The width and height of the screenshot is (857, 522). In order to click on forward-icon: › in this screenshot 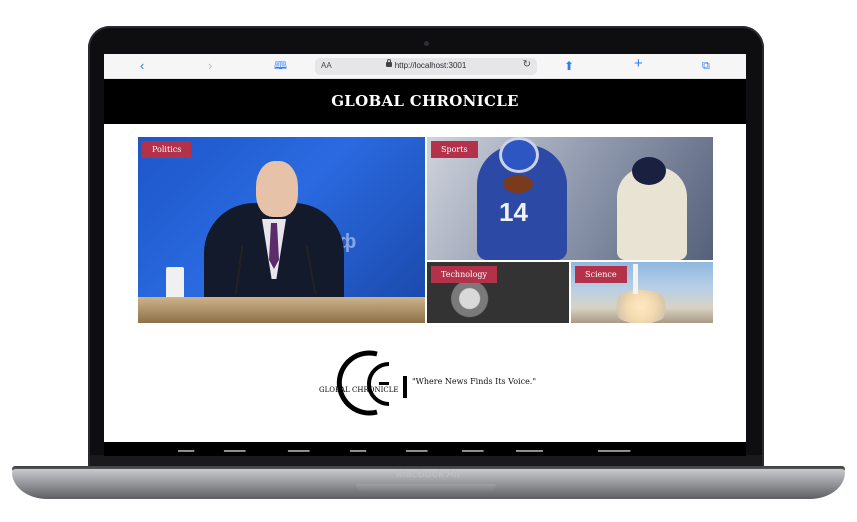, I will do `click(210, 66)`.